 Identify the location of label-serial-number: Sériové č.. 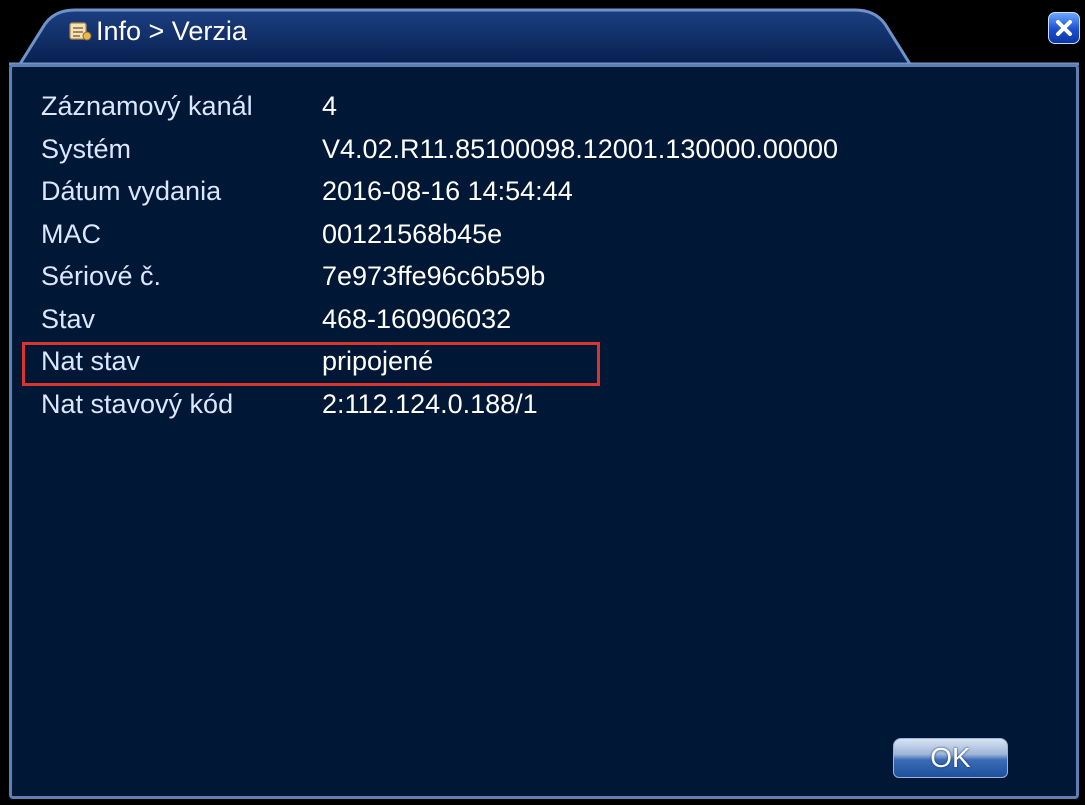
(101, 276).